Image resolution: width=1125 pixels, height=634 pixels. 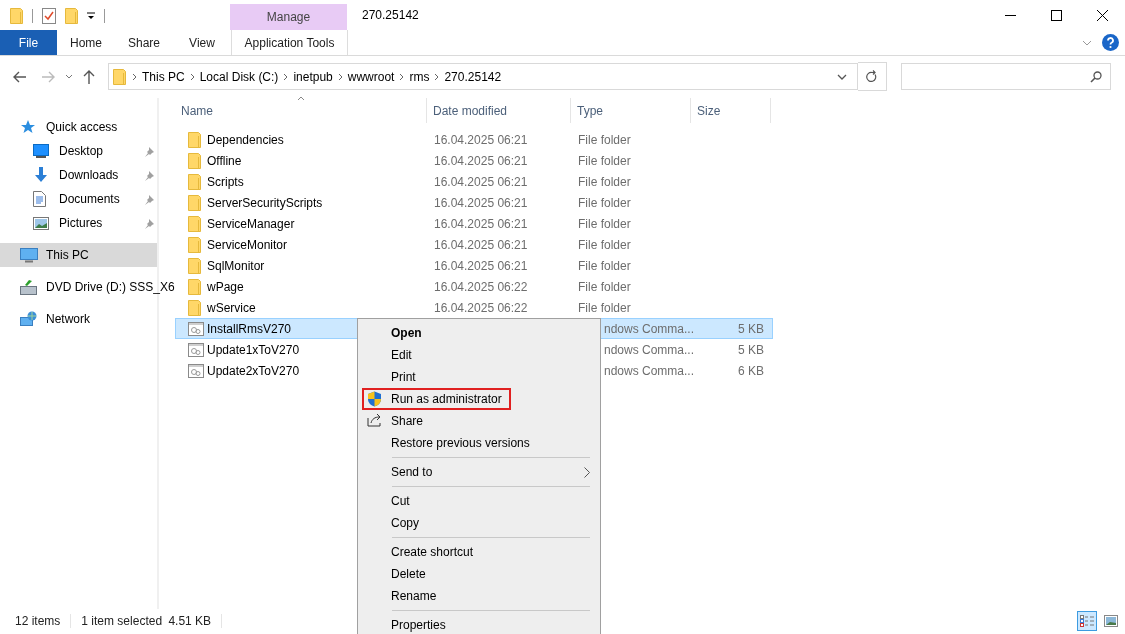 What do you see at coordinates (288, 17) in the screenshot?
I see `contextual-tab-group: Manage` at bounding box center [288, 17].